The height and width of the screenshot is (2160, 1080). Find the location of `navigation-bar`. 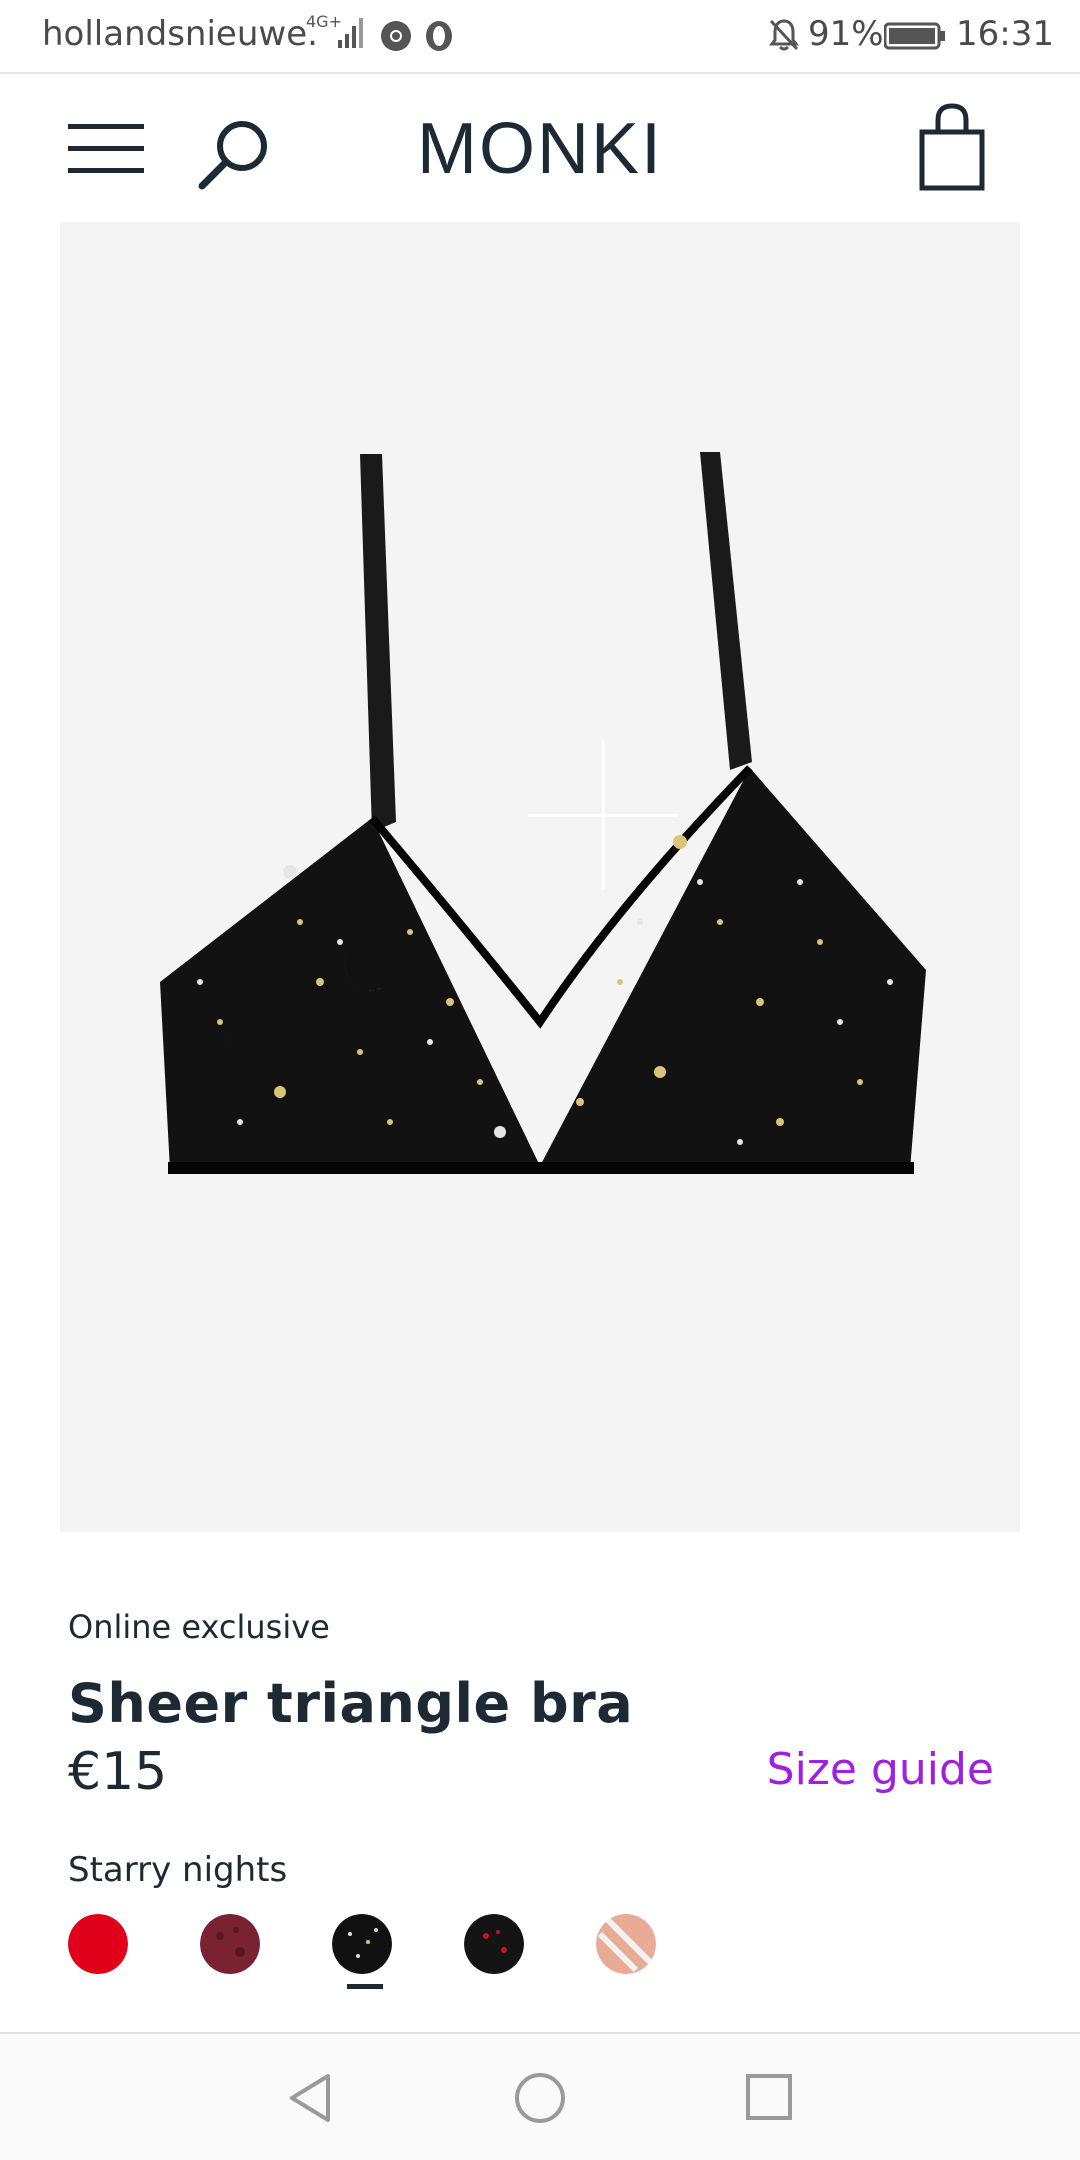

navigation-bar is located at coordinates (540, 2097).